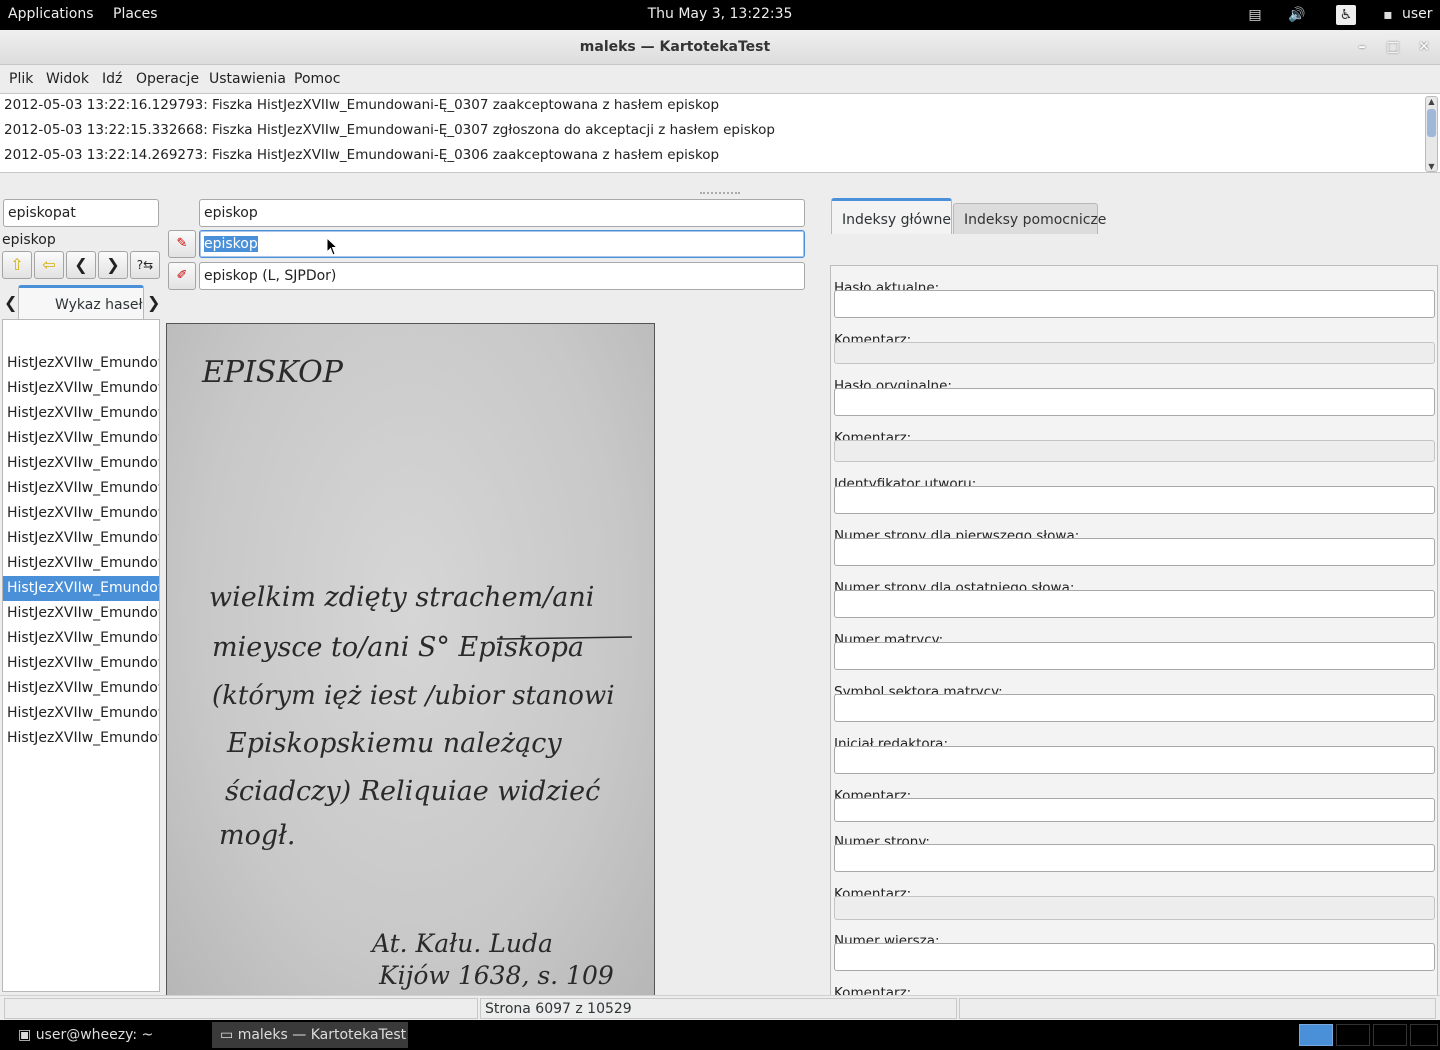  I want to click on search-input: episkopat, so click(81, 213).